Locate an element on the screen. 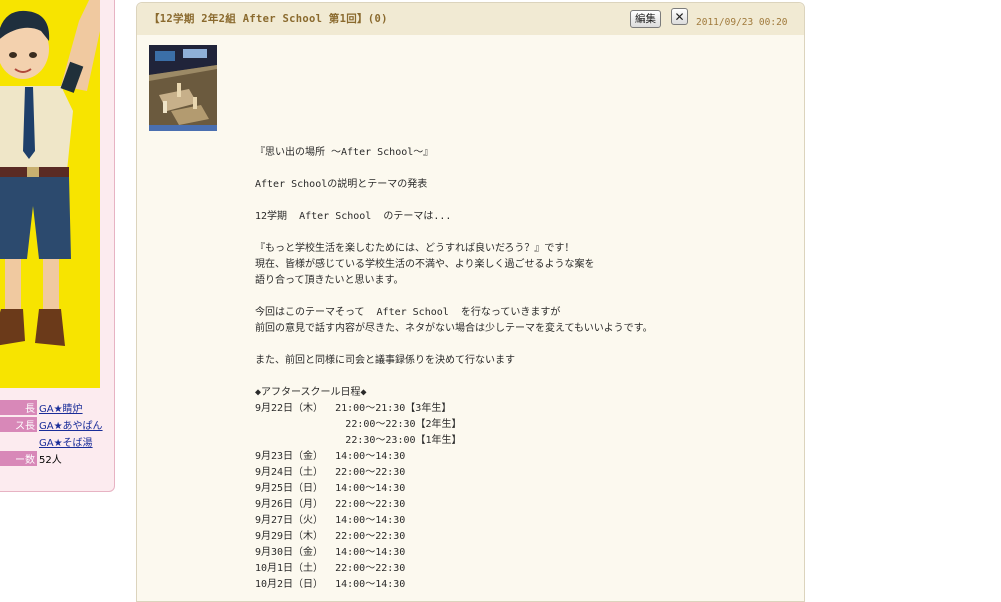 This screenshot has height=602, width=1001. classroom-screenshot-image is located at coordinates (183, 88).